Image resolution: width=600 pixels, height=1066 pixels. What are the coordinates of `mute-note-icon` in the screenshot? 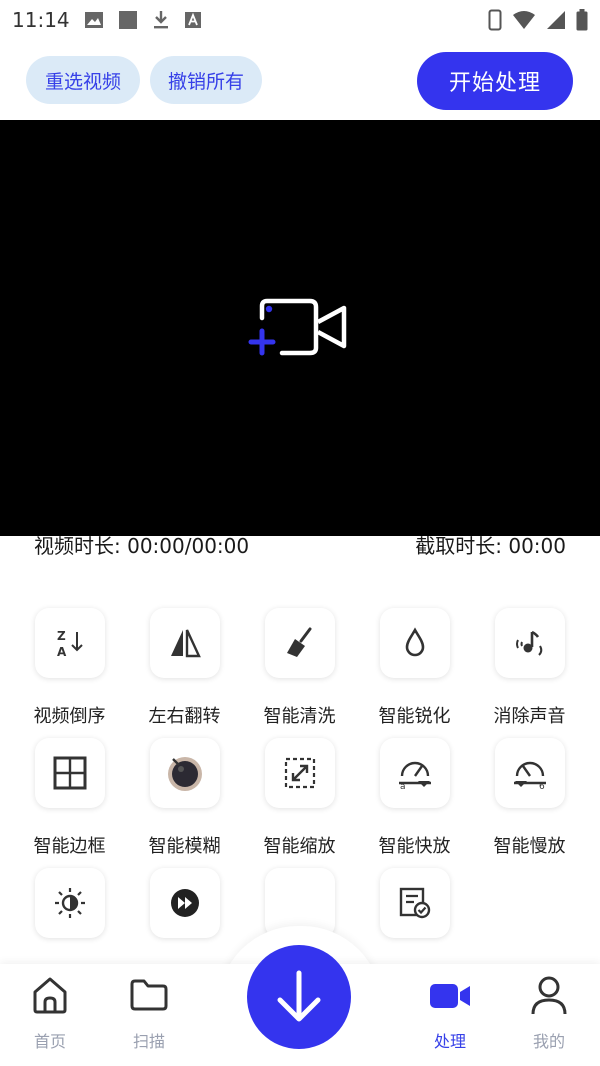 It's located at (528, 643).